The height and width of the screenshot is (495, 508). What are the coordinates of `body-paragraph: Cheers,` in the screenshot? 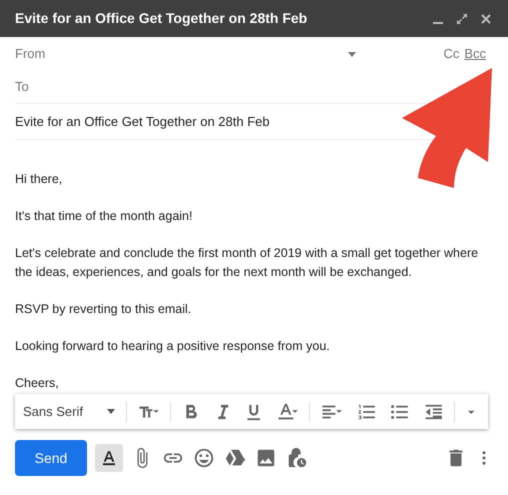 It's located at (37, 383).